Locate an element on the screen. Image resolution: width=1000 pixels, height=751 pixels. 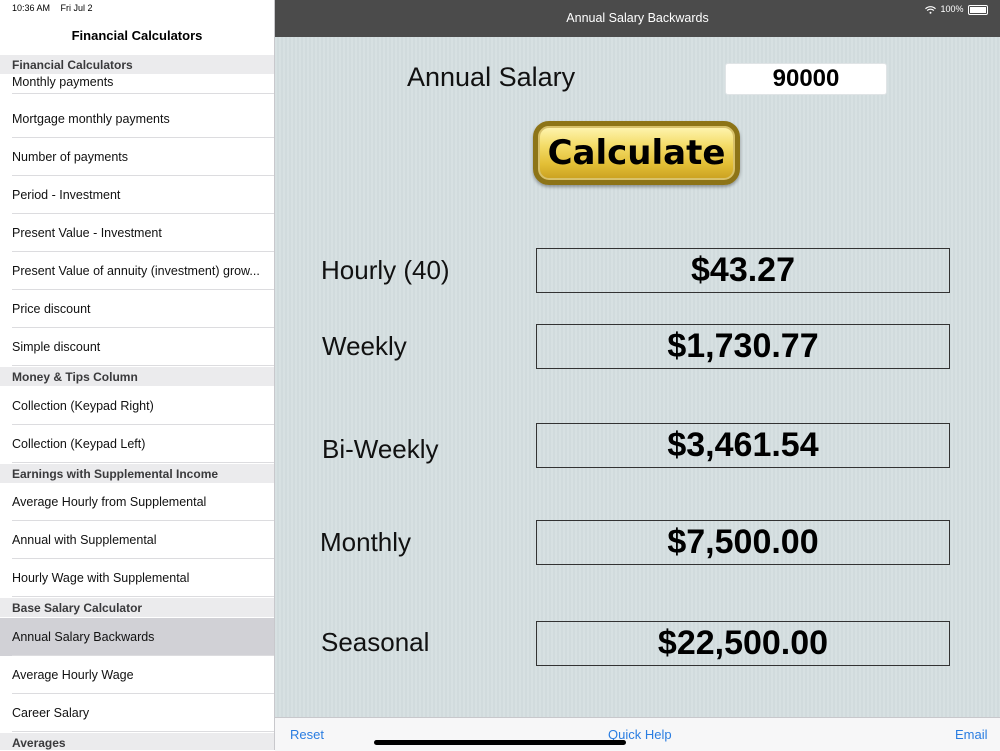
home-indicator is located at coordinates (500, 742).